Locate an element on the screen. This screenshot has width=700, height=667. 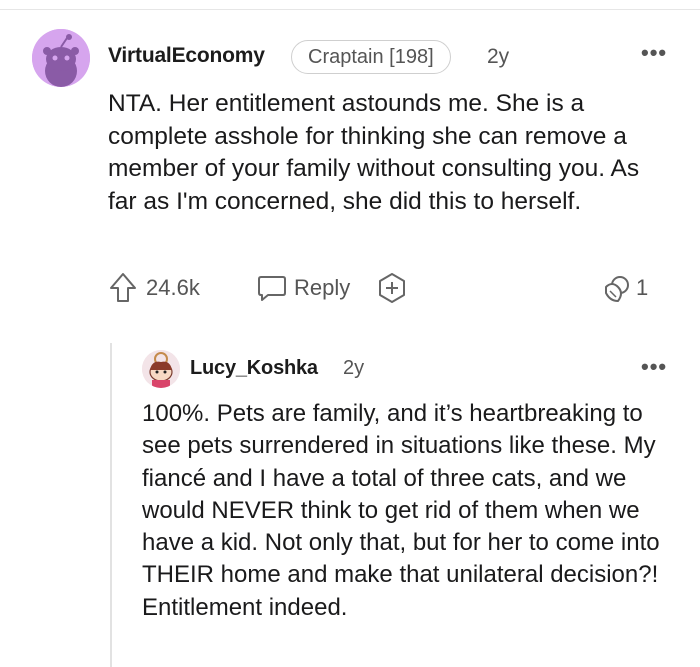
reply-more-options-button: ••• is located at coordinates (654, 367).